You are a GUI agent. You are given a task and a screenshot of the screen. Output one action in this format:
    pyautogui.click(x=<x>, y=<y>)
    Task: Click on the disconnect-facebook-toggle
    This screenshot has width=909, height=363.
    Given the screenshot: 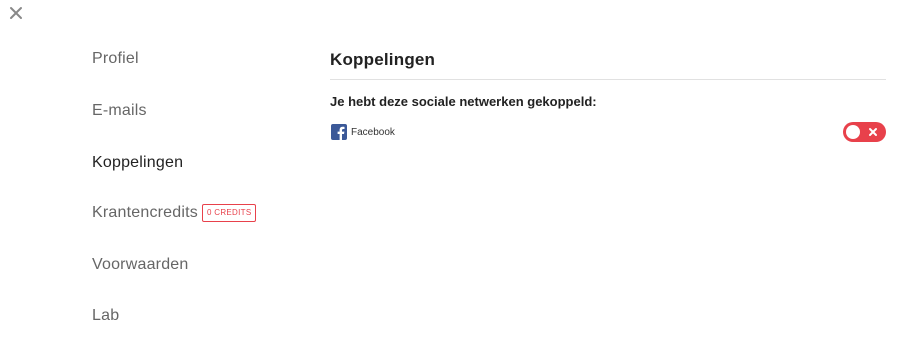 What is the action you would take?
    pyautogui.click(x=864, y=132)
    